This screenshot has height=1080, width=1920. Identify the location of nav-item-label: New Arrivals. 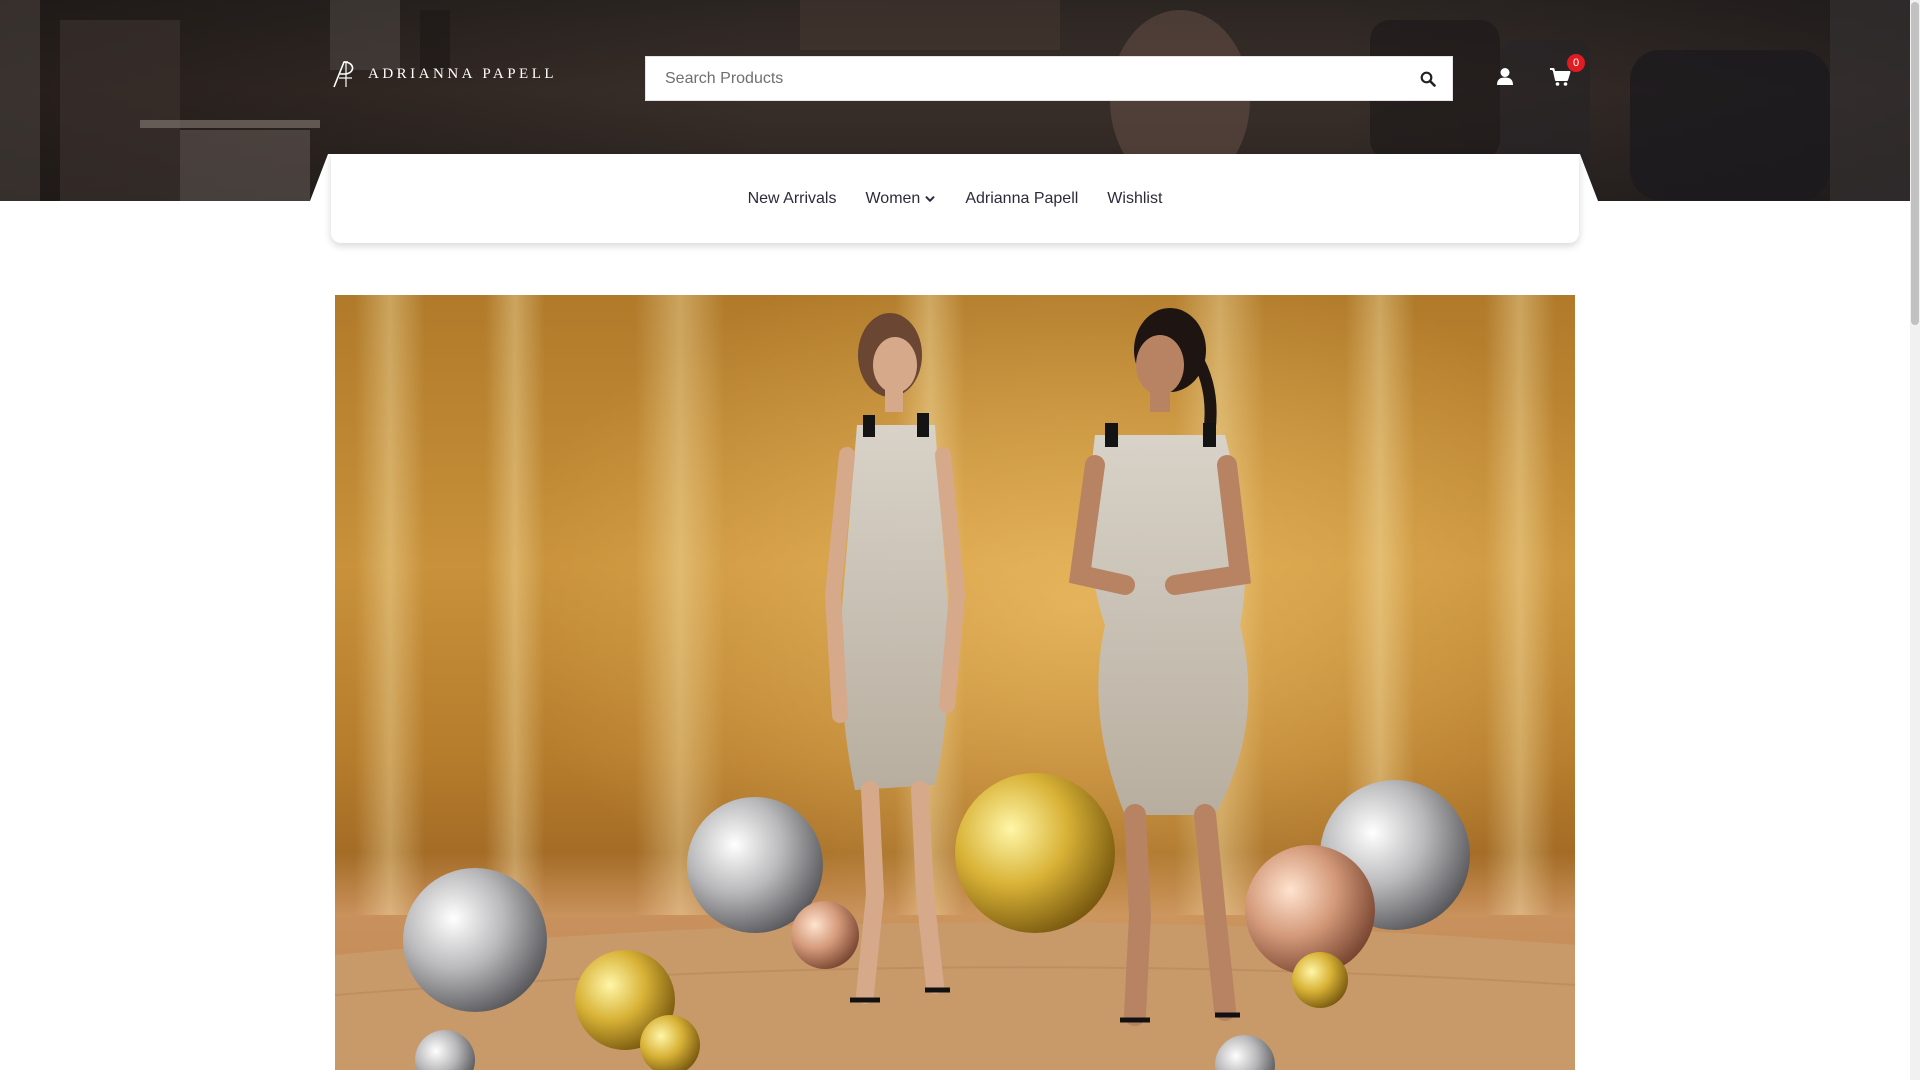
(792, 198).